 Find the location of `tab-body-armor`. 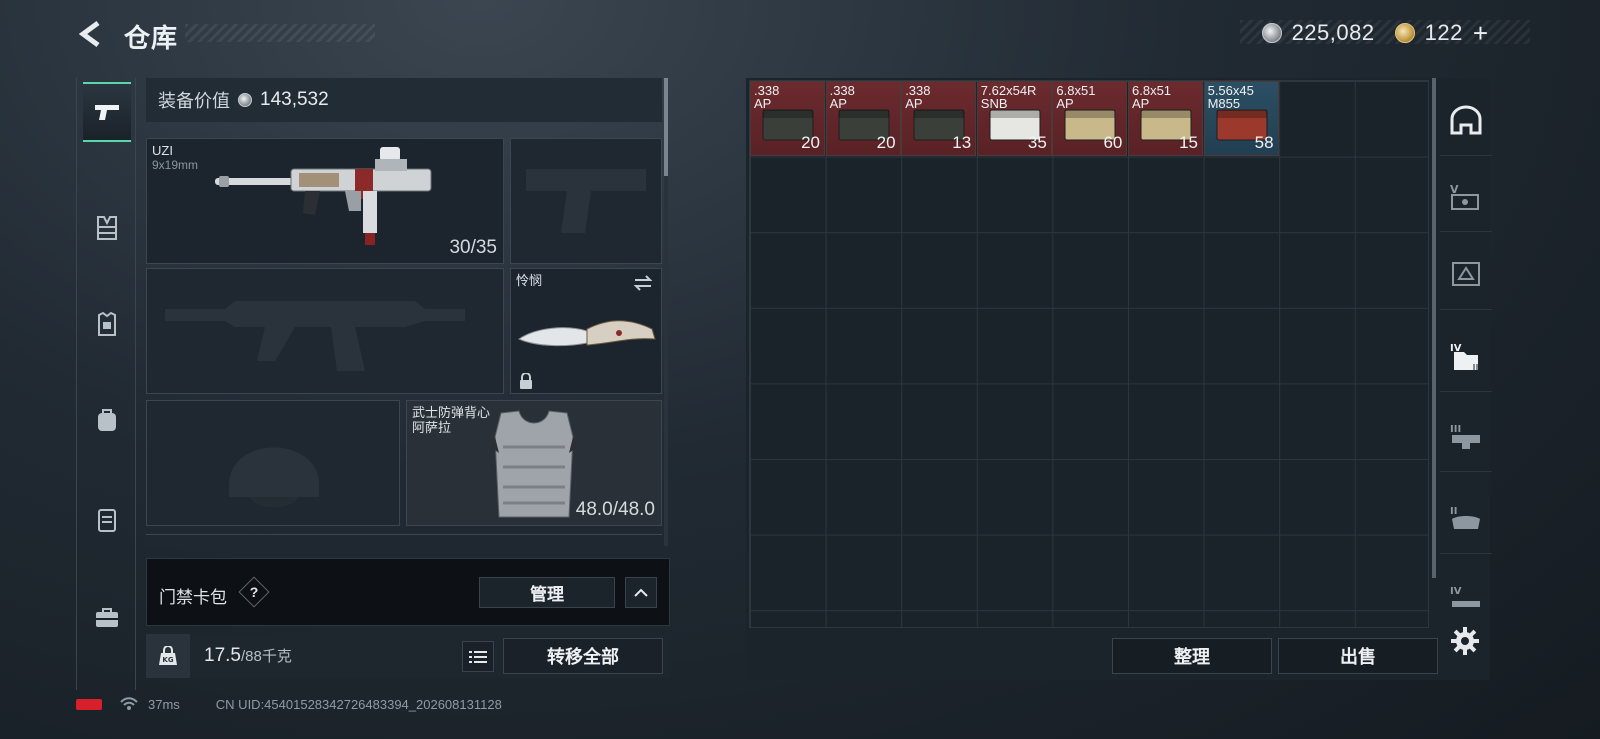

tab-body-armor is located at coordinates (107, 324).